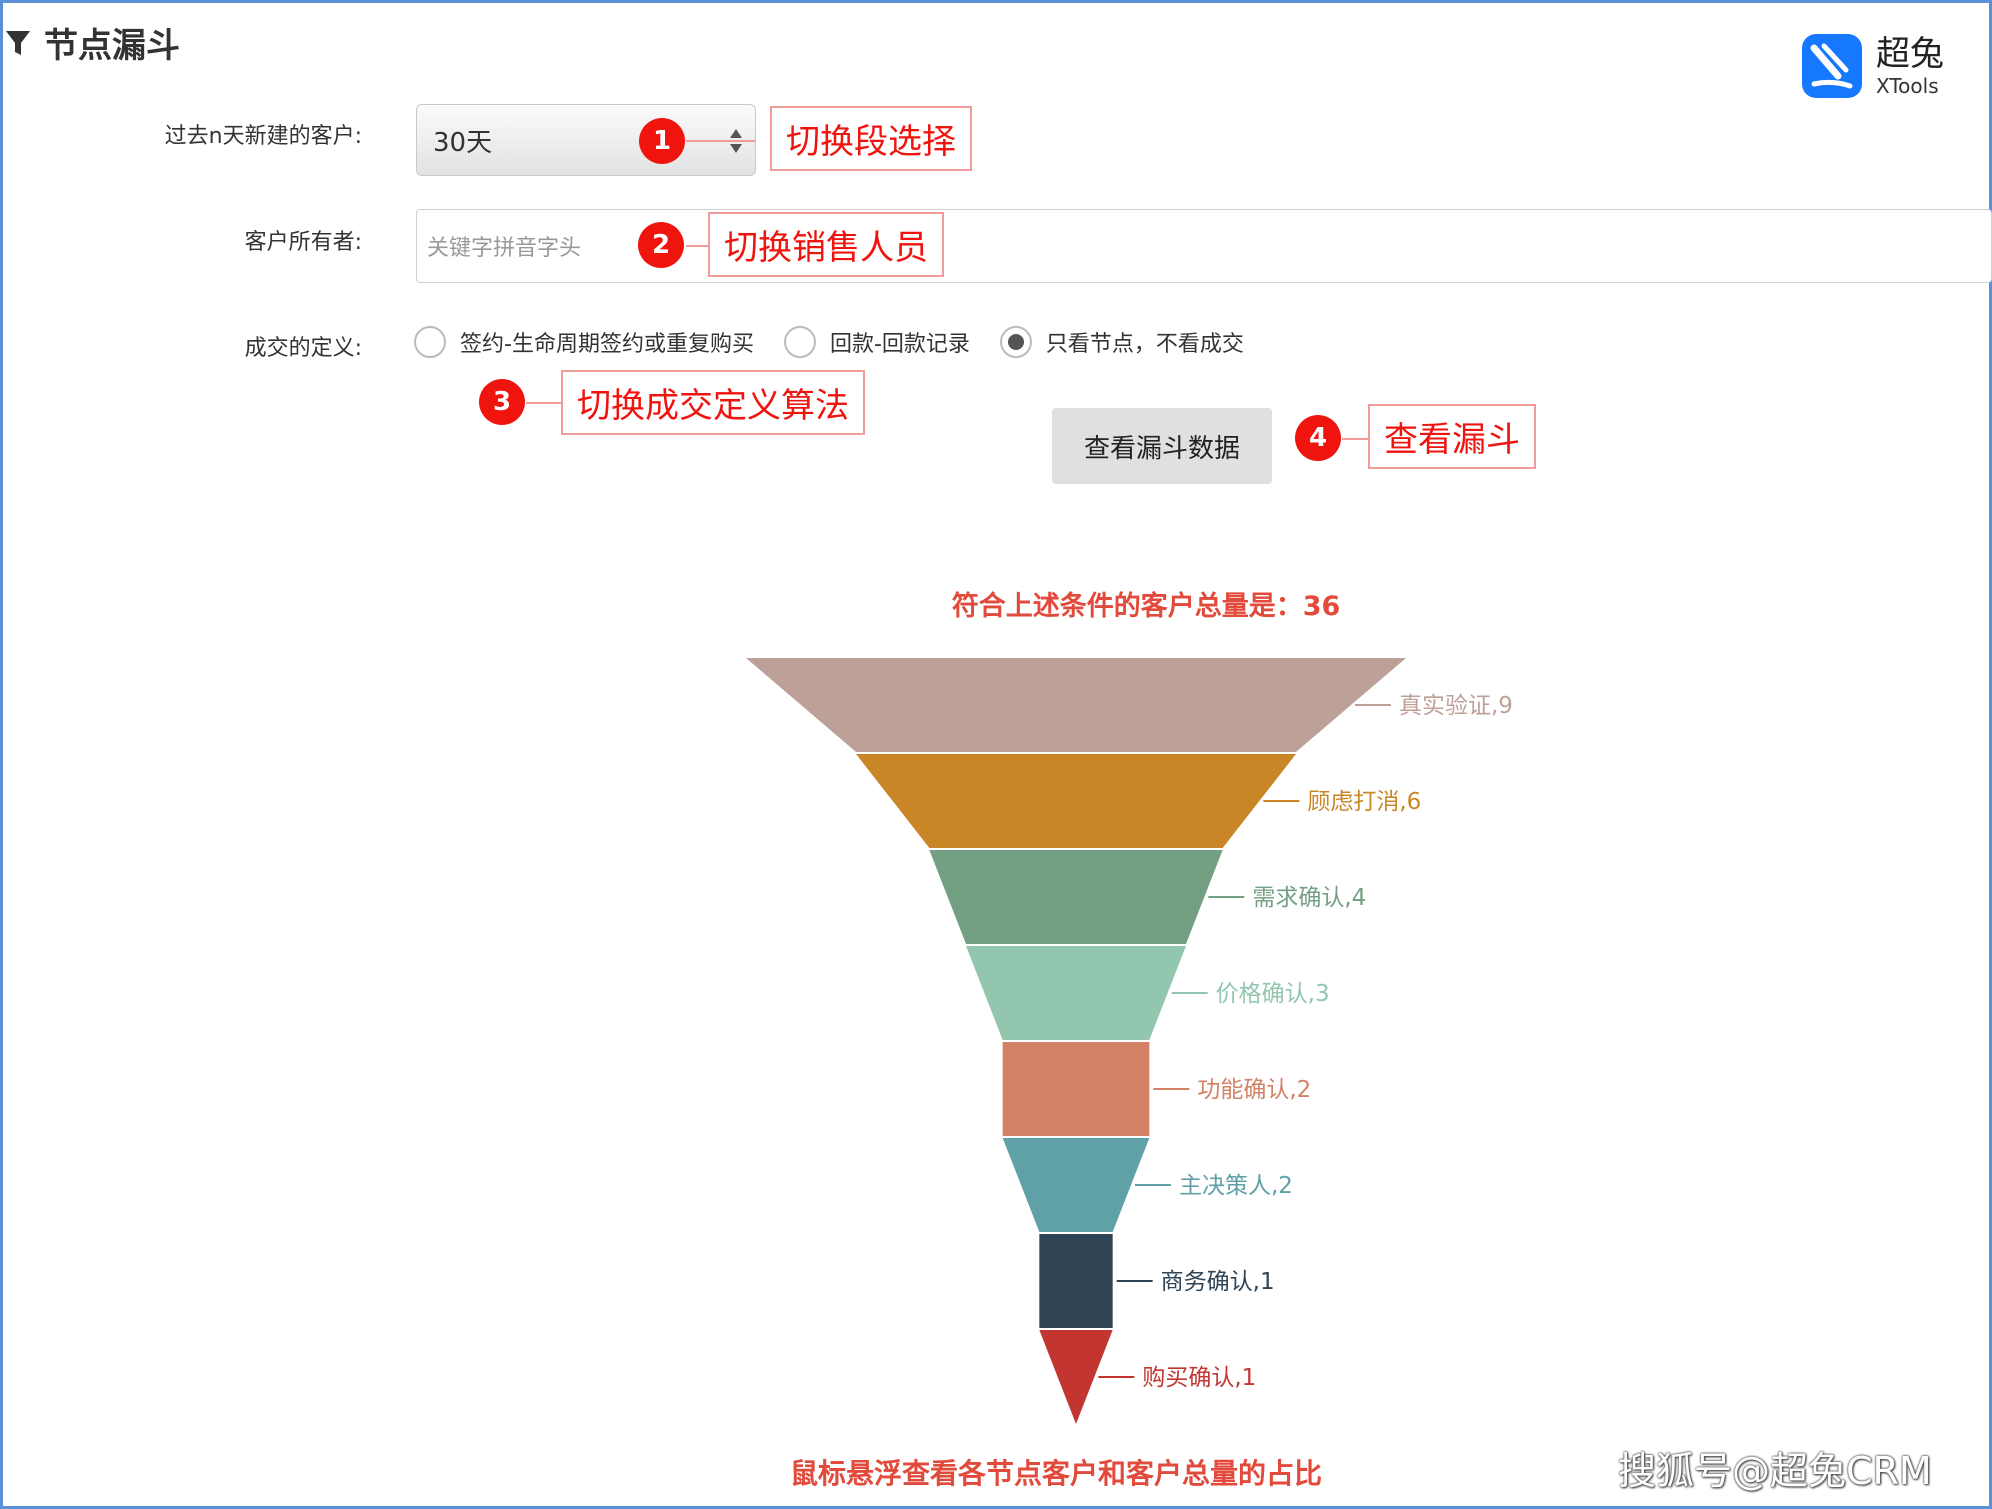 The image size is (1992, 1509). I want to click on funnel-stage-label: 需求确认,4, so click(1309, 898).